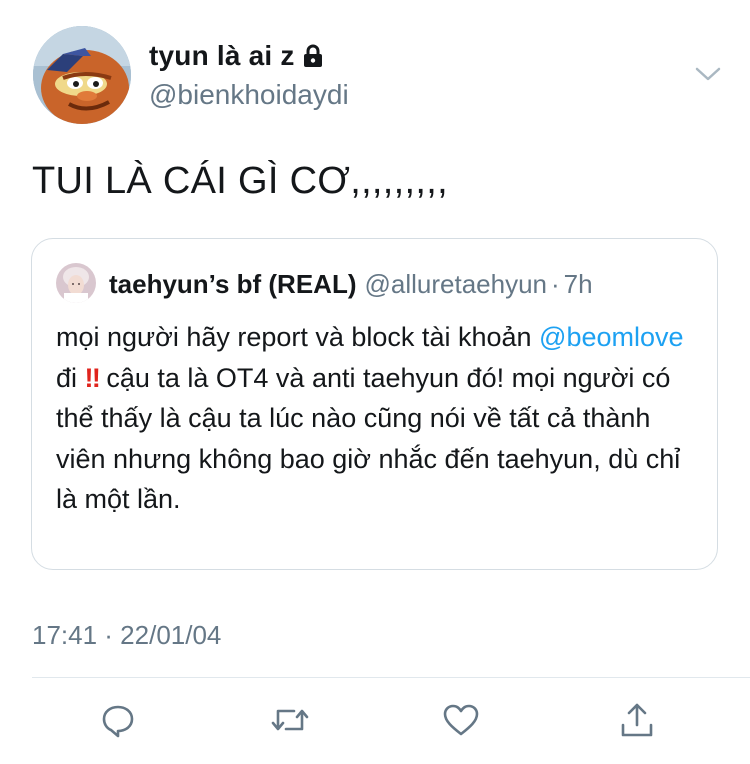  Describe the element at coordinates (70, 377) in the screenshot. I see `quoted-body-text-2: đi` at that location.